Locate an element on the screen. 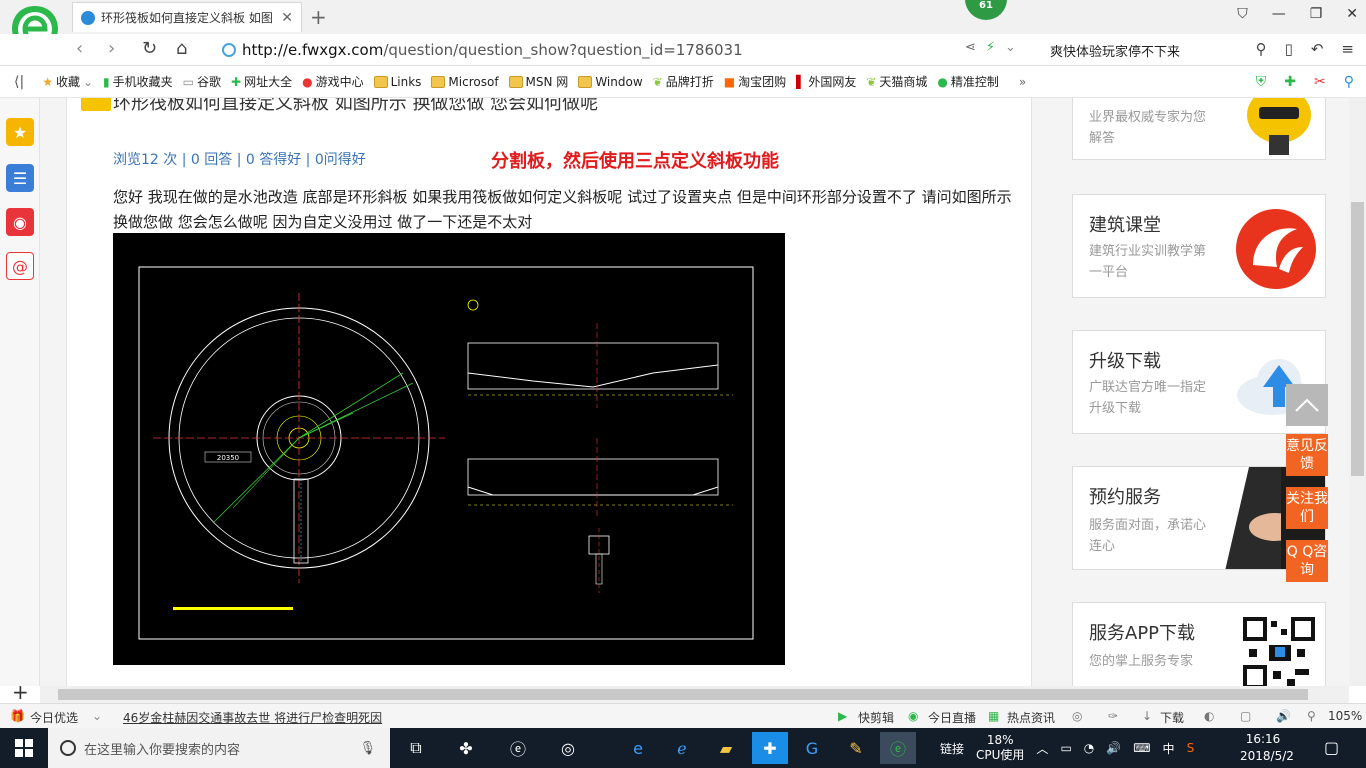  new-tab-button: + is located at coordinates (318, 17).